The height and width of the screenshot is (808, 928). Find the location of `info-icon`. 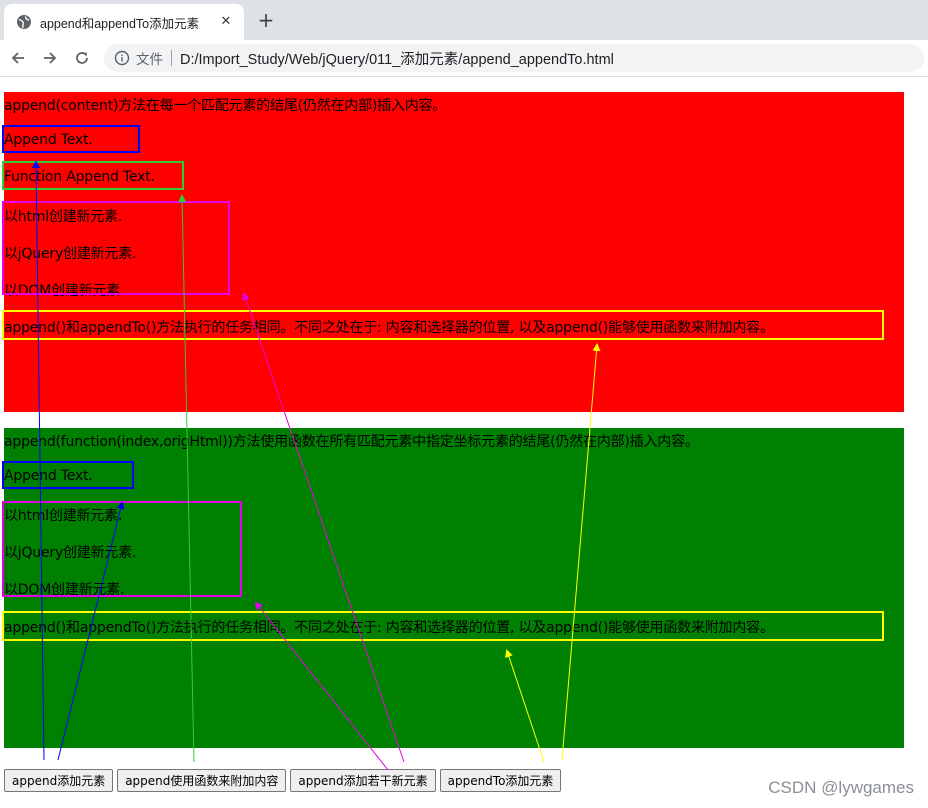

info-icon is located at coordinates (122, 58).